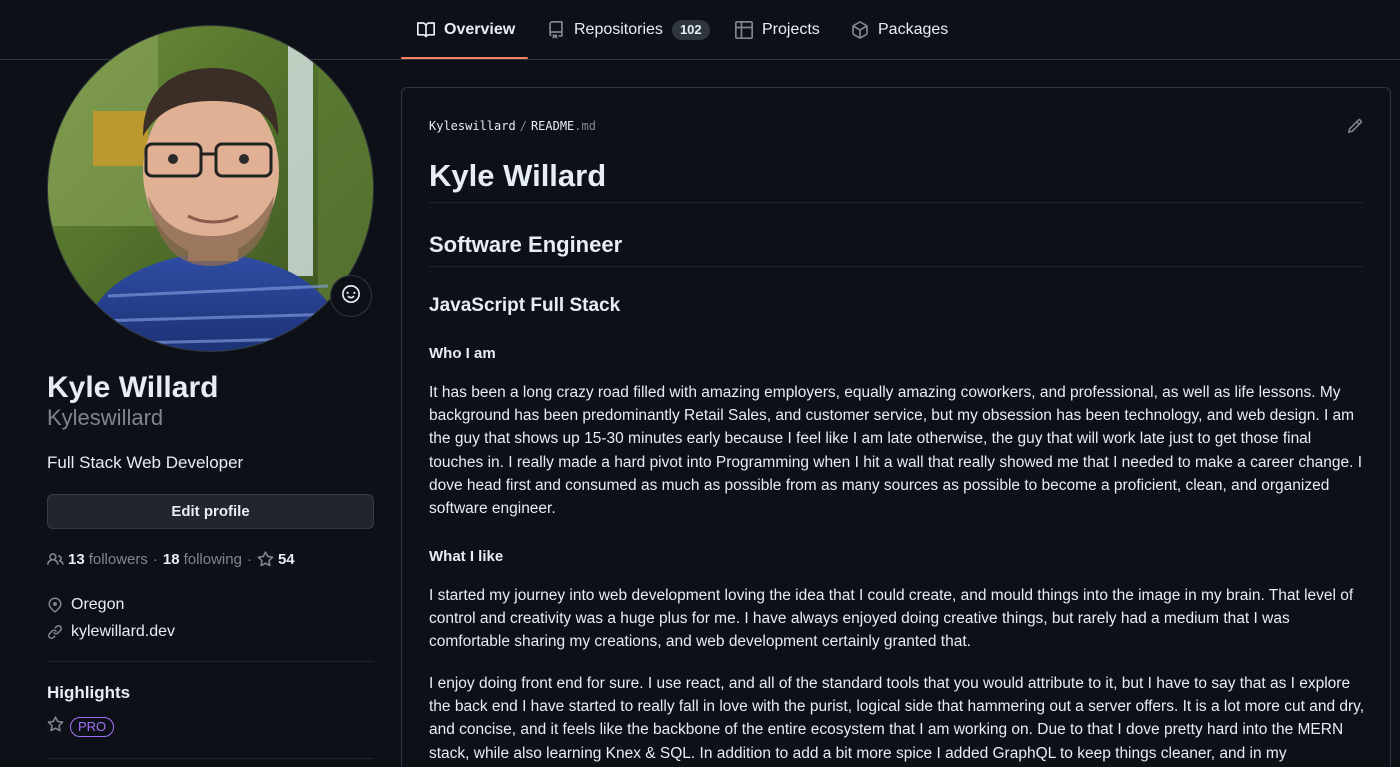 The width and height of the screenshot is (1400, 767). Describe the element at coordinates (464, 58) in the screenshot. I see `active-tab-indicator` at that location.